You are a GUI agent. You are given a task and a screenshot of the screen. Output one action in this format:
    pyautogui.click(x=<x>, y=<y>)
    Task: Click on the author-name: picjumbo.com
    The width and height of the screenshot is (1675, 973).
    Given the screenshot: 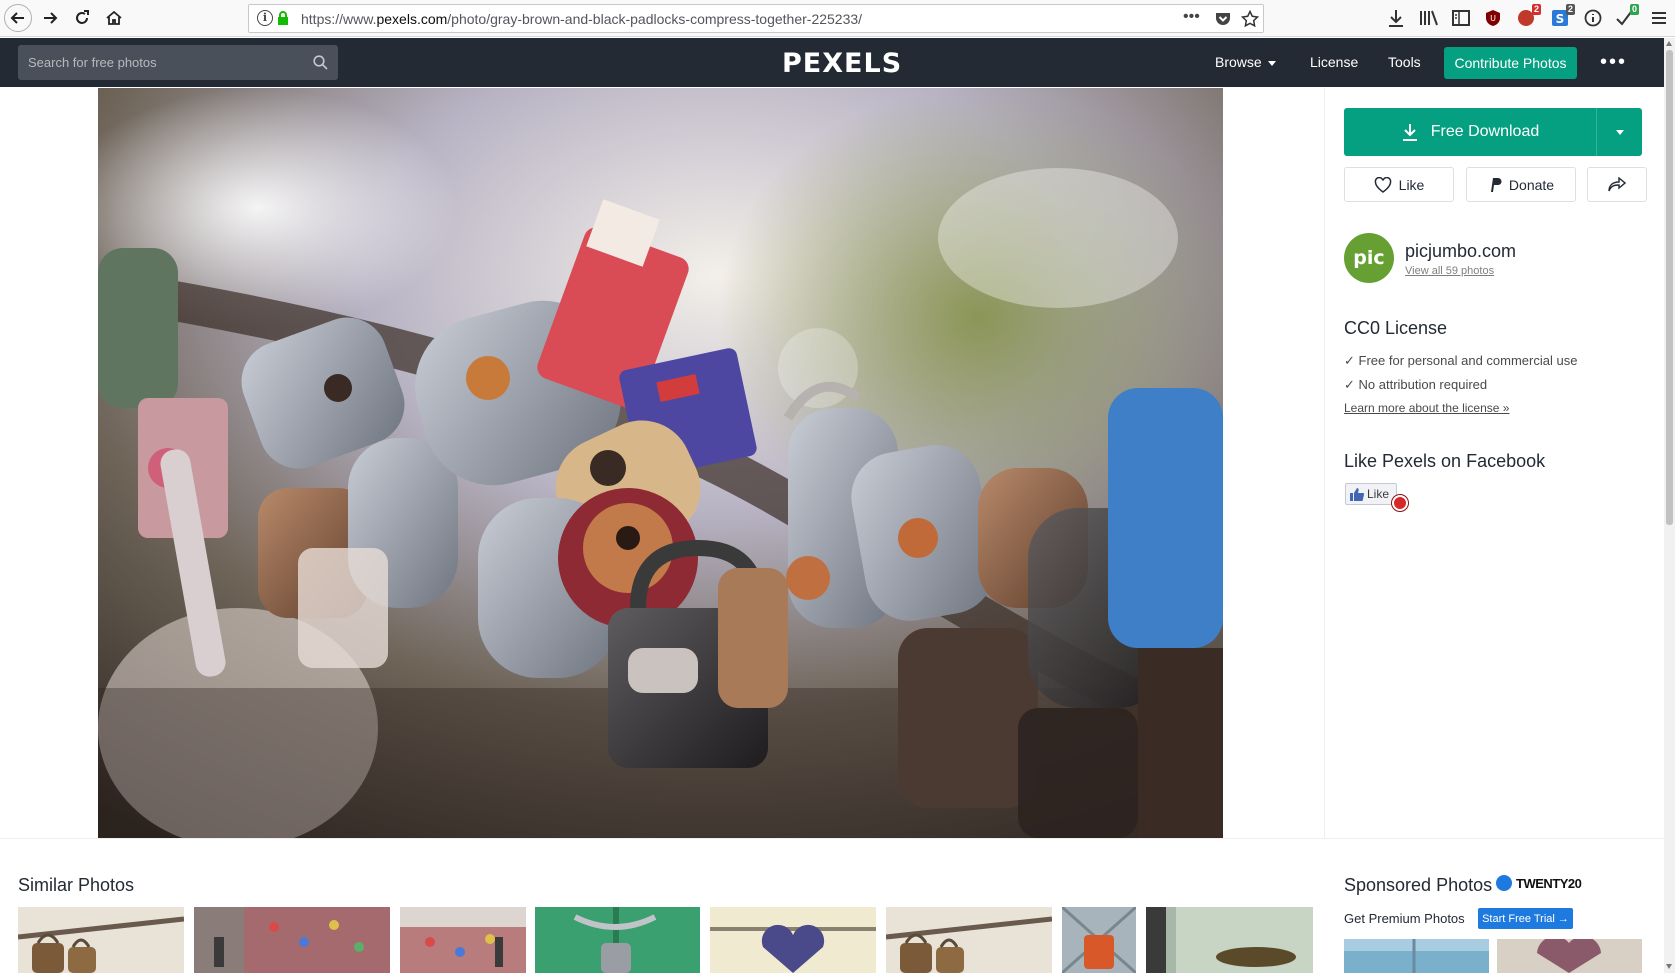 What is the action you would take?
    pyautogui.click(x=1460, y=251)
    